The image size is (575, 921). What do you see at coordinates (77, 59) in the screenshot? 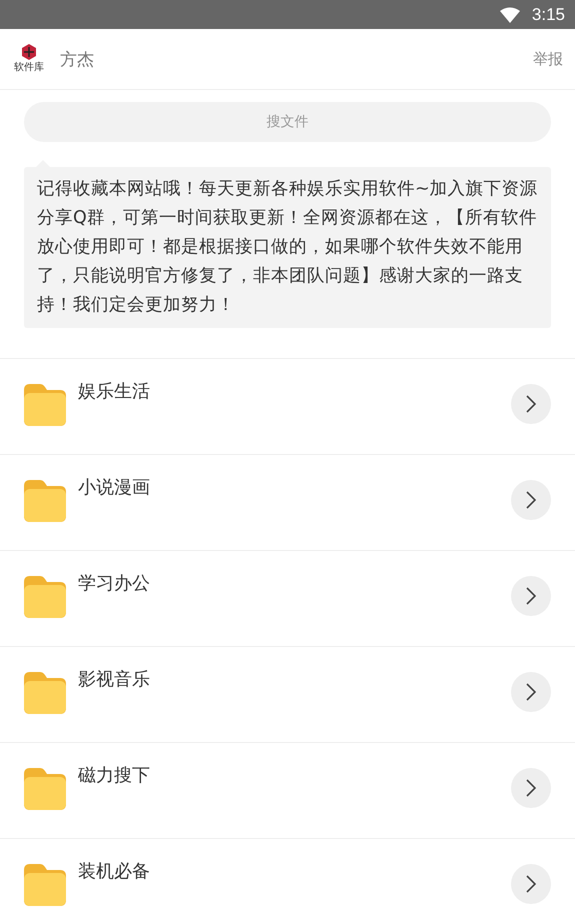
I see `page-title: 方杰` at bounding box center [77, 59].